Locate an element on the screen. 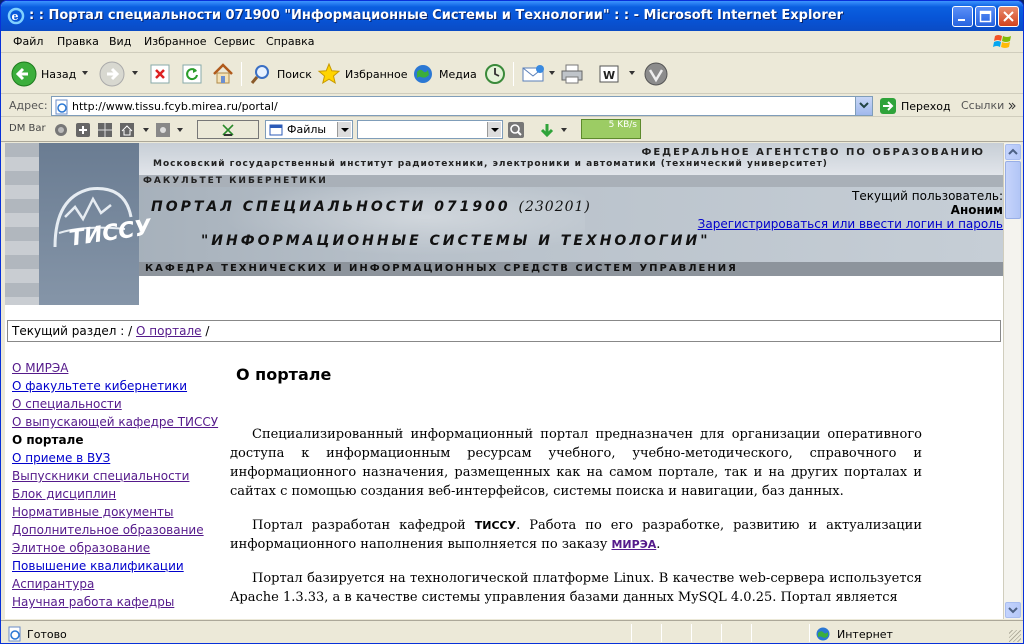 The height and width of the screenshot is (644, 1024). settings-icon is located at coordinates (163, 130).